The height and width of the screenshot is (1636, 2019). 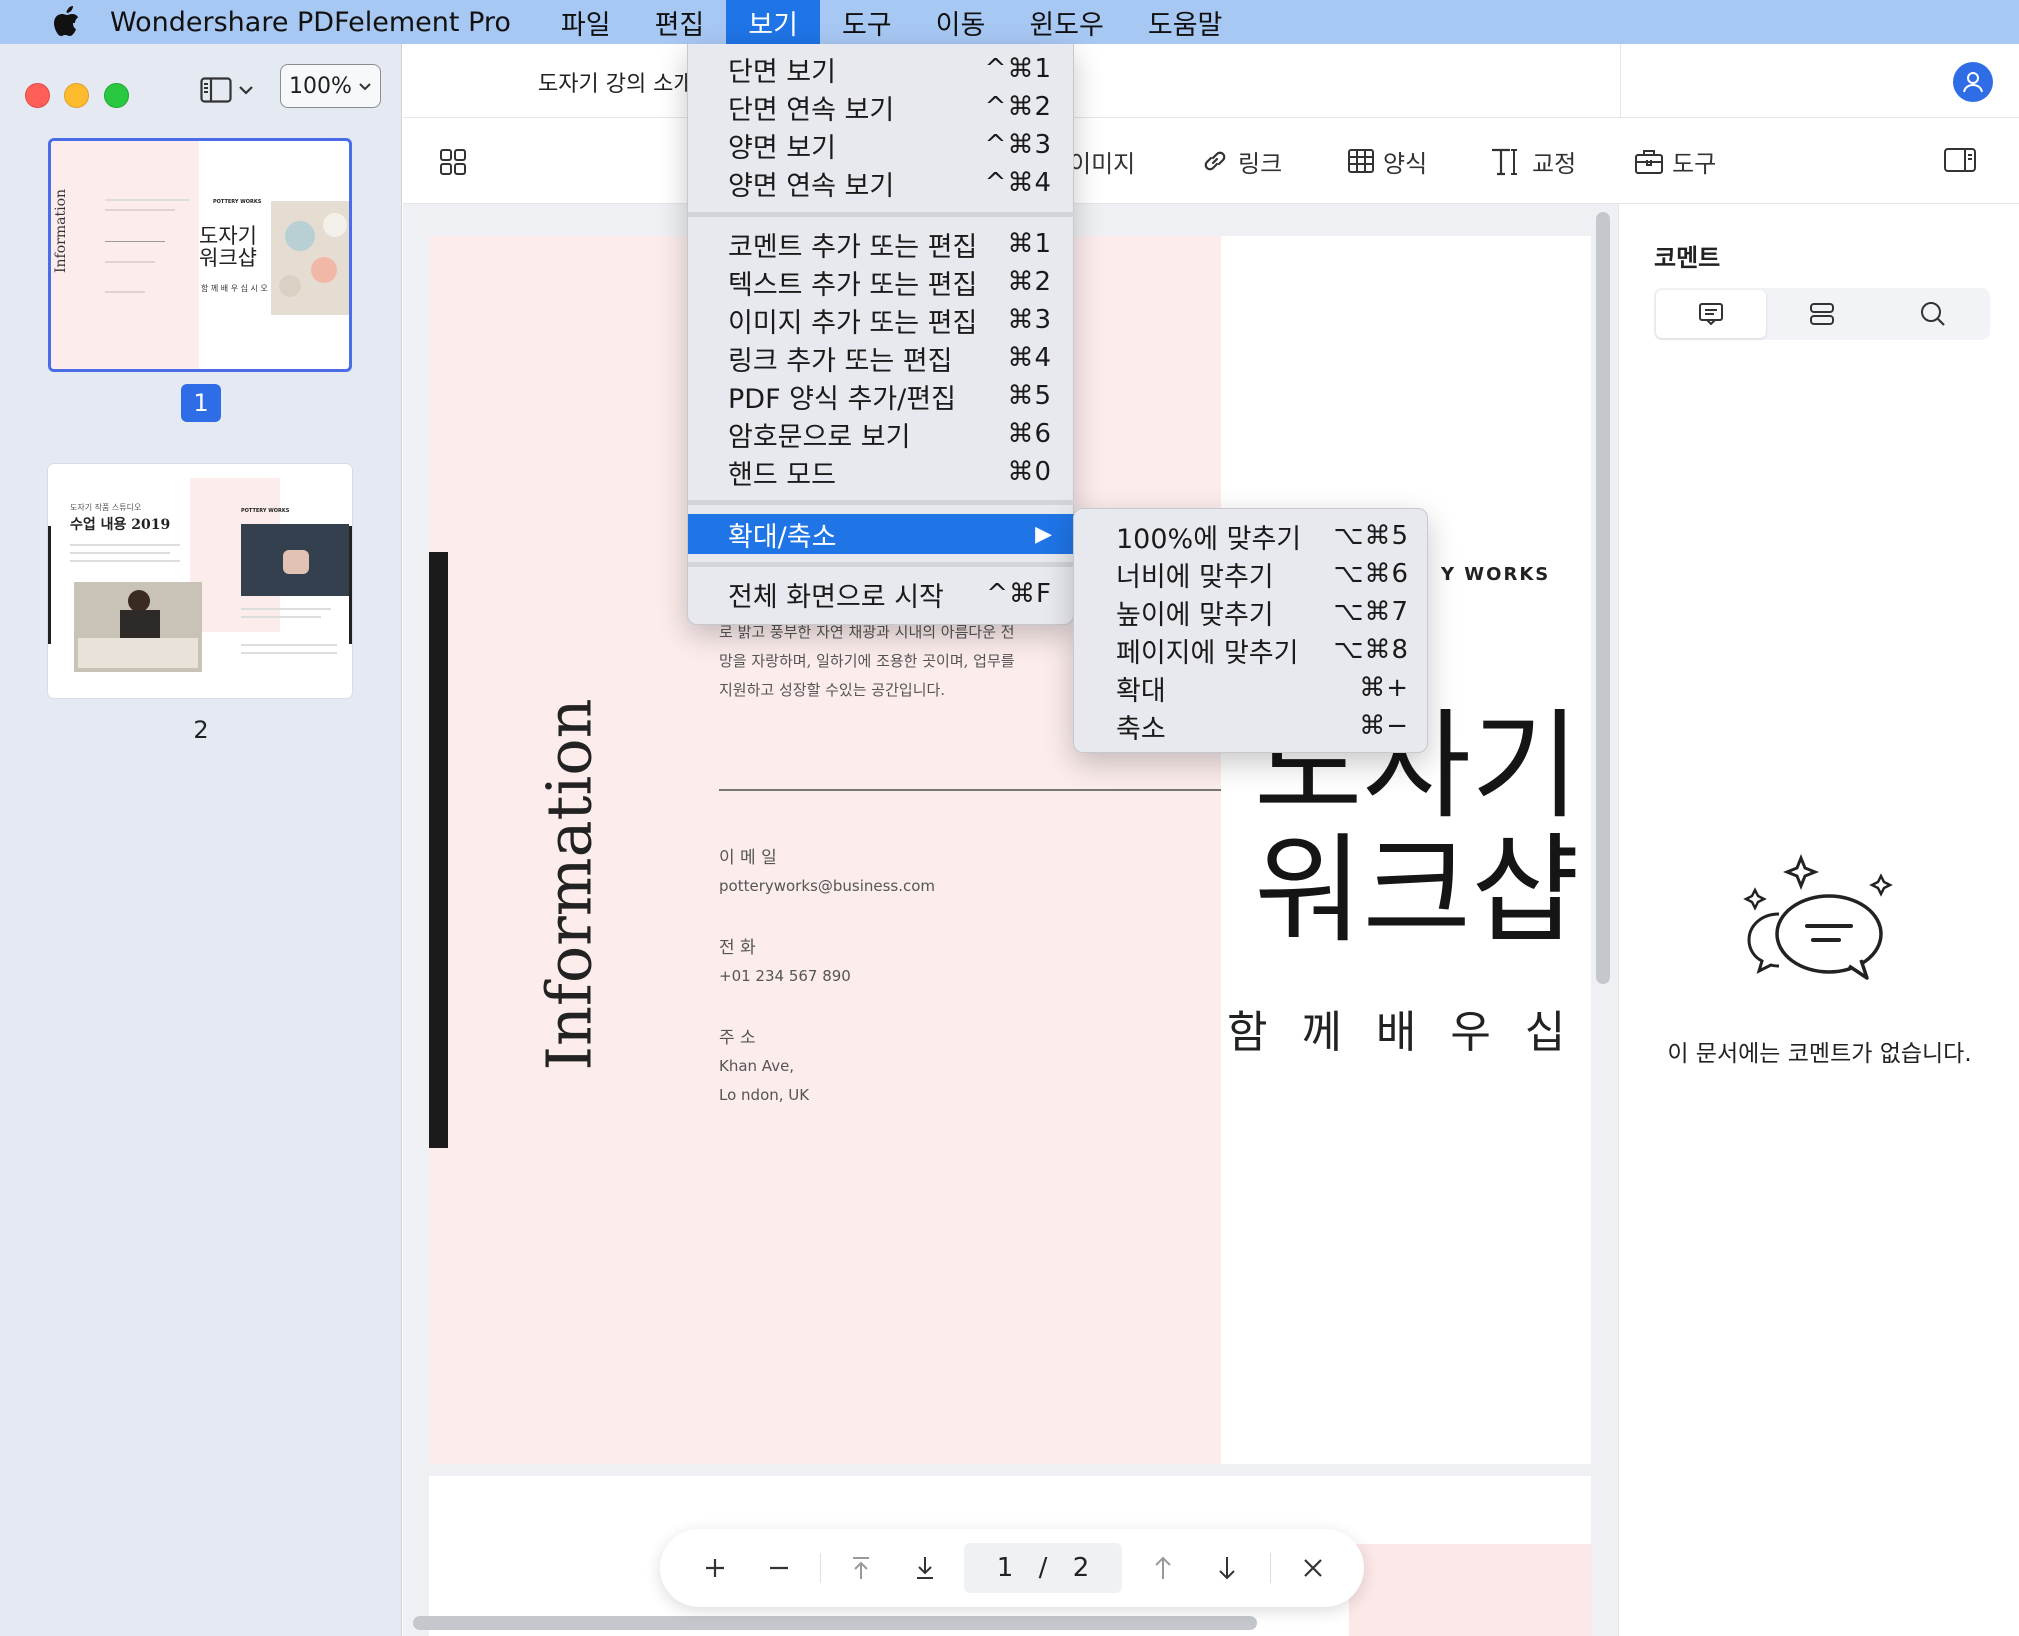 What do you see at coordinates (1973, 82) in the screenshot?
I see `account-button` at bounding box center [1973, 82].